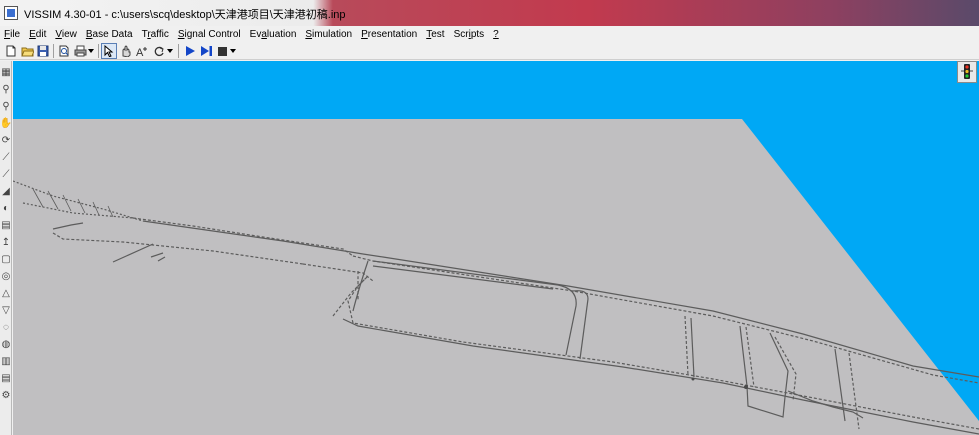 The image size is (979, 435). What do you see at coordinates (12, 34) in the screenshot?
I see `menu-file: File` at bounding box center [12, 34].